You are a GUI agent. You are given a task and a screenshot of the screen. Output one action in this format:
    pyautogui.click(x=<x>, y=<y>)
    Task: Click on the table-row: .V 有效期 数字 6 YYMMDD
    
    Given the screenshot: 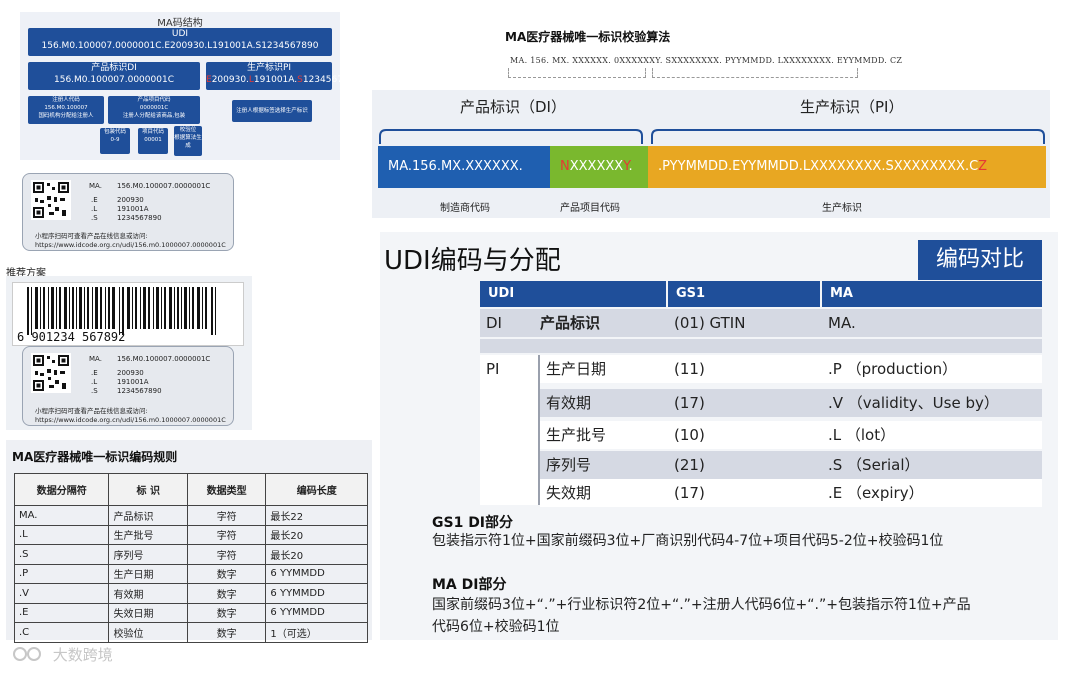 What is the action you would take?
    pyautogui.click(x=190, y=593)
    